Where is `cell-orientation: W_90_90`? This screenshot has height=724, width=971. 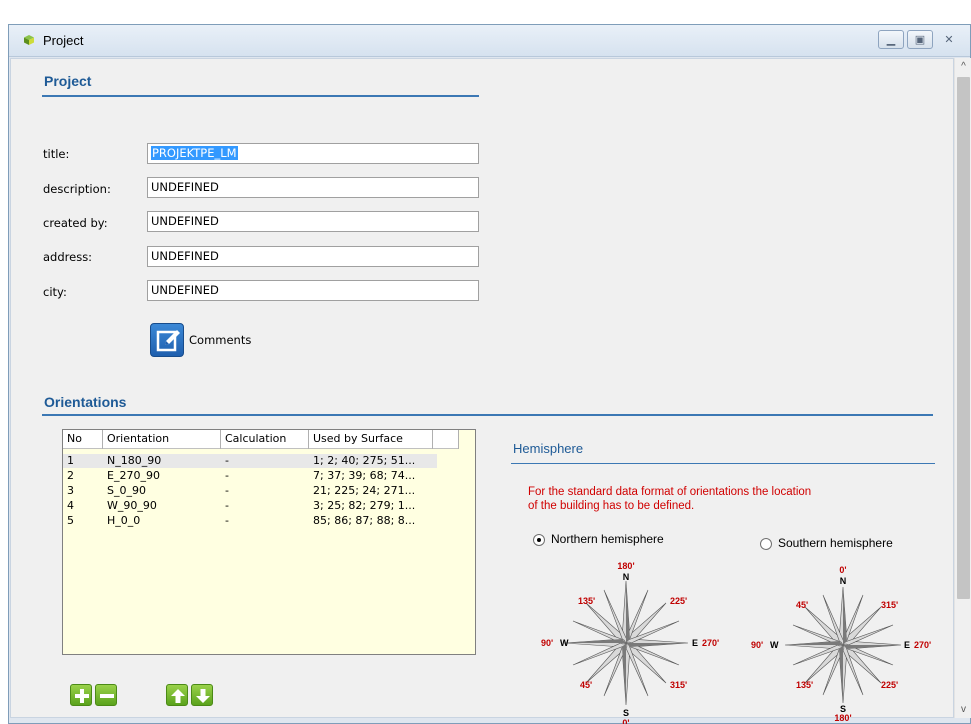
cell-orientation: W_90_90 is located at coordinates (132, 505).